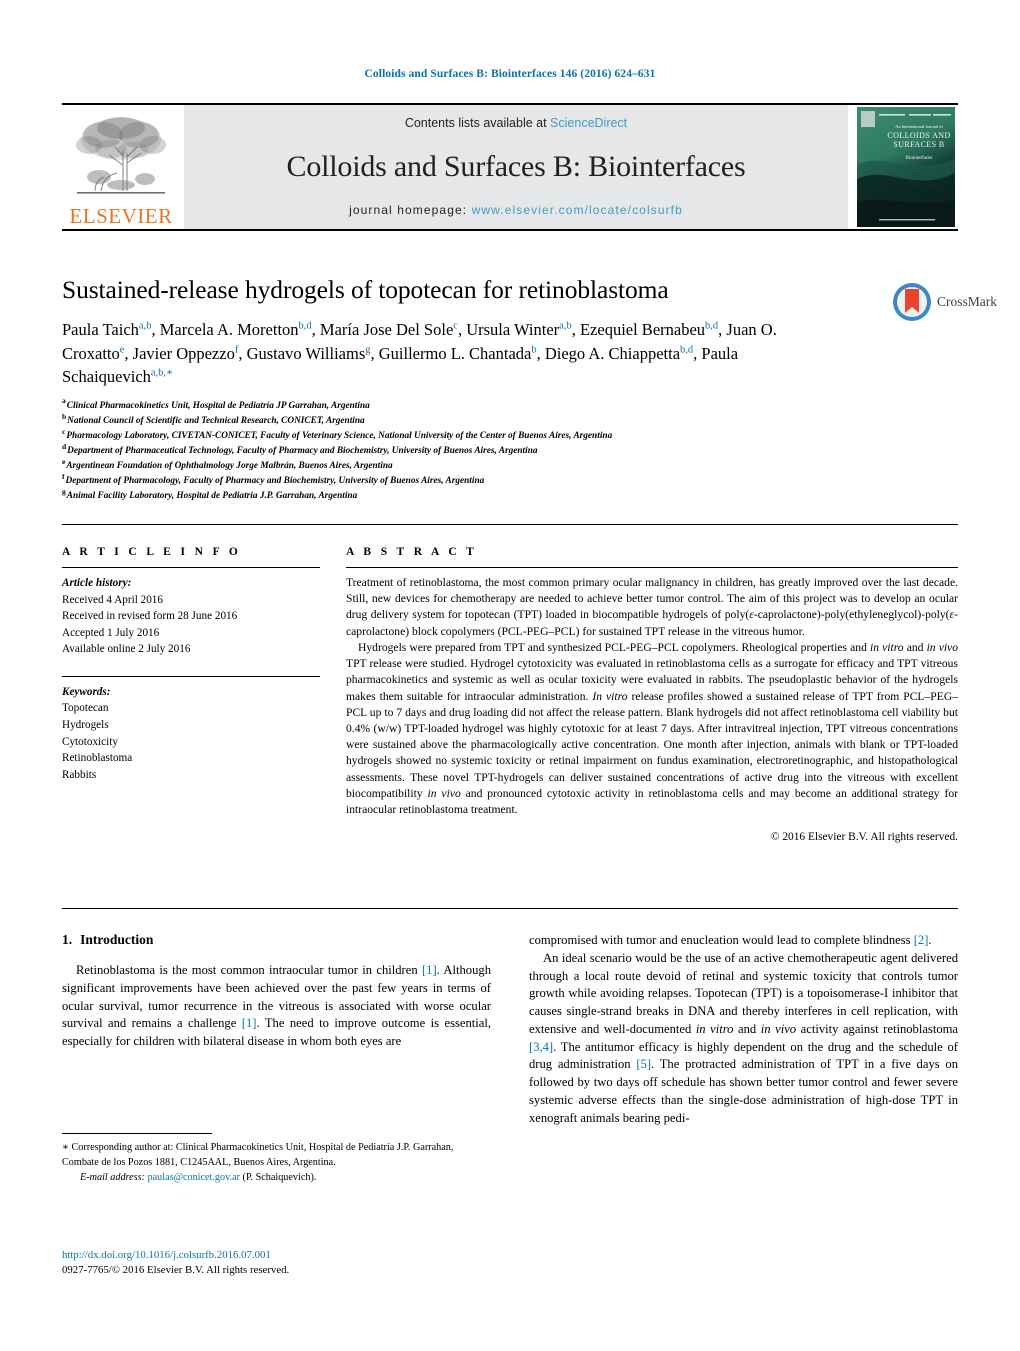 Image resolution: width=1020 pixels, height=1351 pixels. What do you see at coordinates (612, 353) in the screenshot?
I see `author-name: Diego A. Chiappetta` at bounding box center [612, 353].